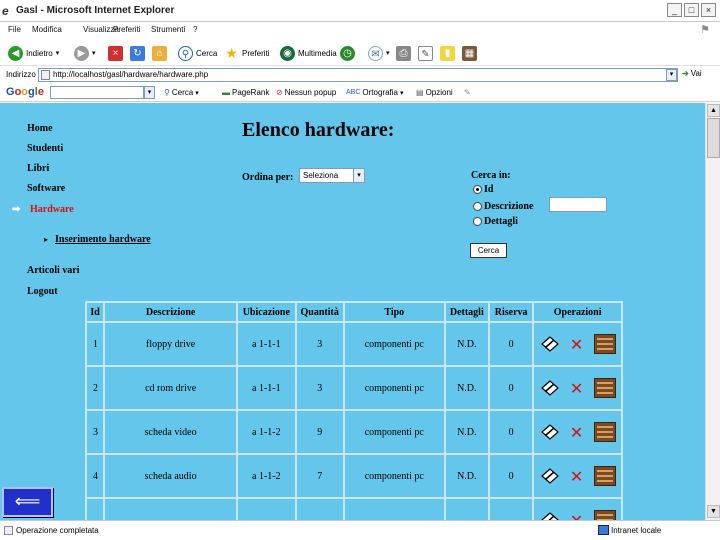 This screenshot has height=540, width=720. Describe the element at coordinates (401, 93) in the screenshot. I see `spellcheck-dropdown-icon: ▾` at that location.